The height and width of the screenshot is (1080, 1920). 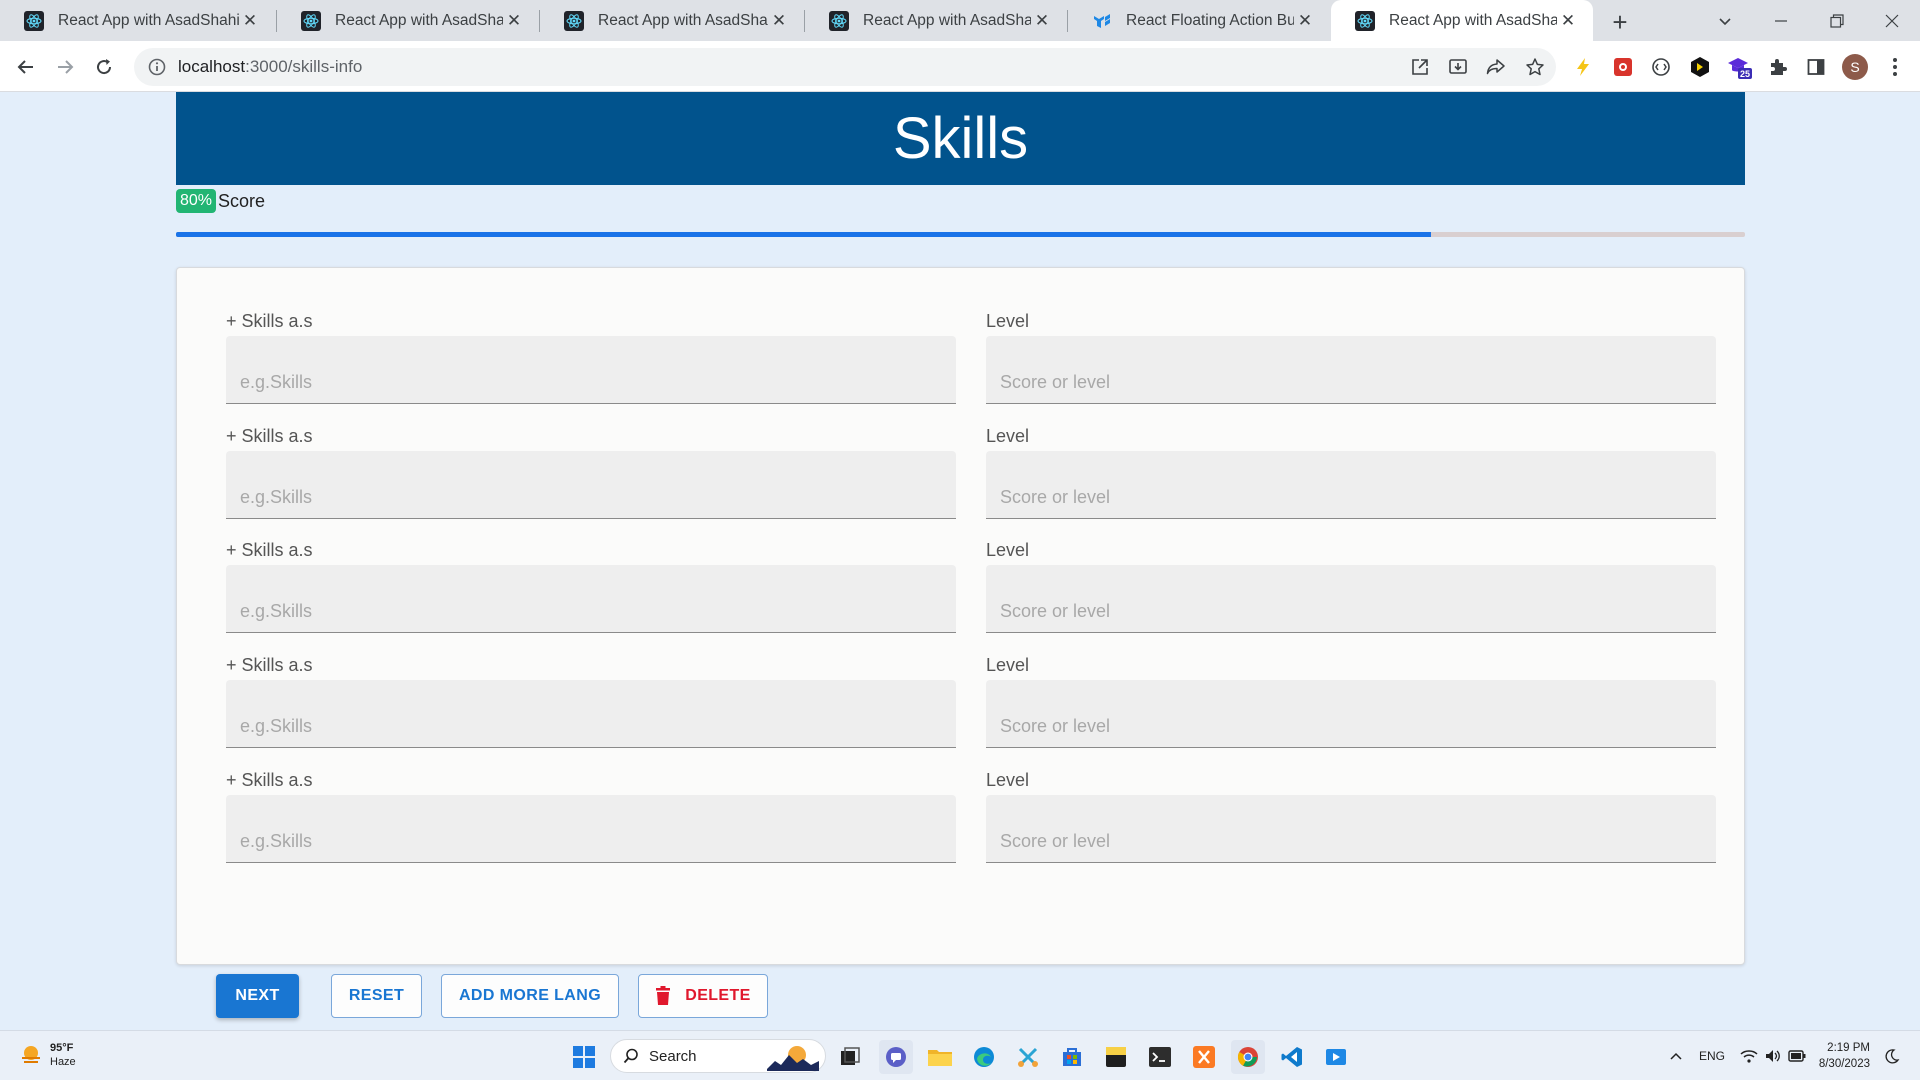 I want to click on edge-browser-icon, so click(x=984, y=1057).